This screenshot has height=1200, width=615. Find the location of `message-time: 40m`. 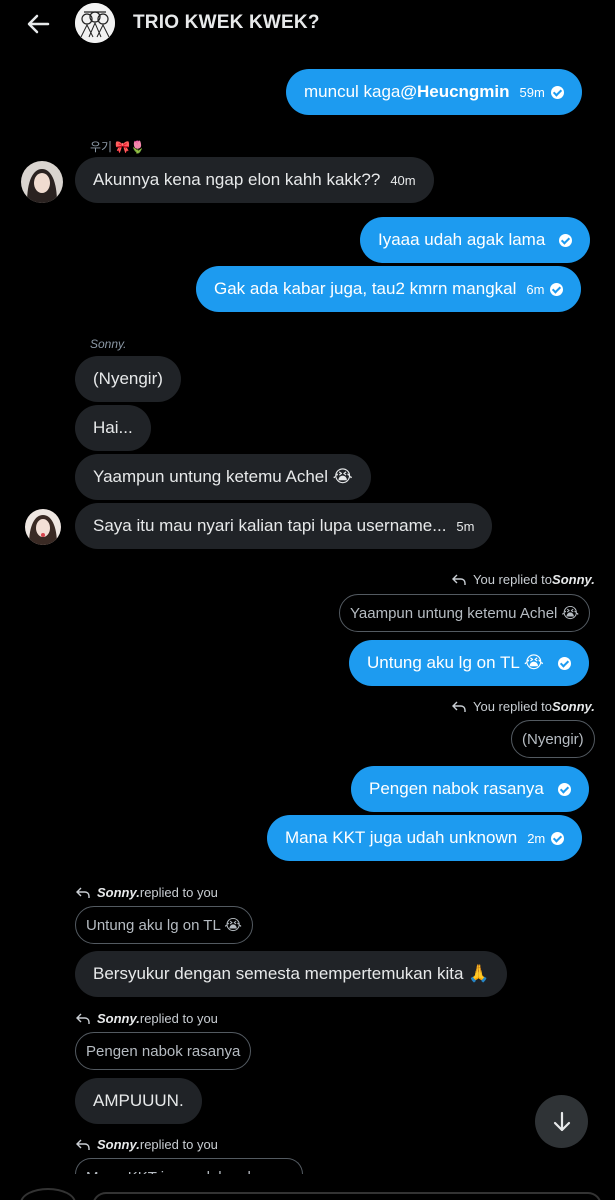

message-time: 40m is located at coordinates (403, 180).